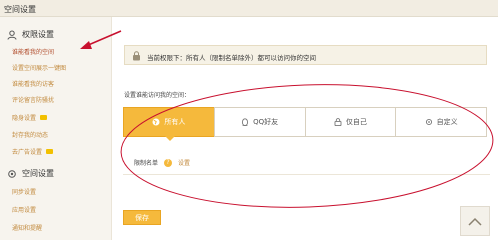 The image size is (498, 240). I want to click on option-label: QQ好友, so click(266, 122).